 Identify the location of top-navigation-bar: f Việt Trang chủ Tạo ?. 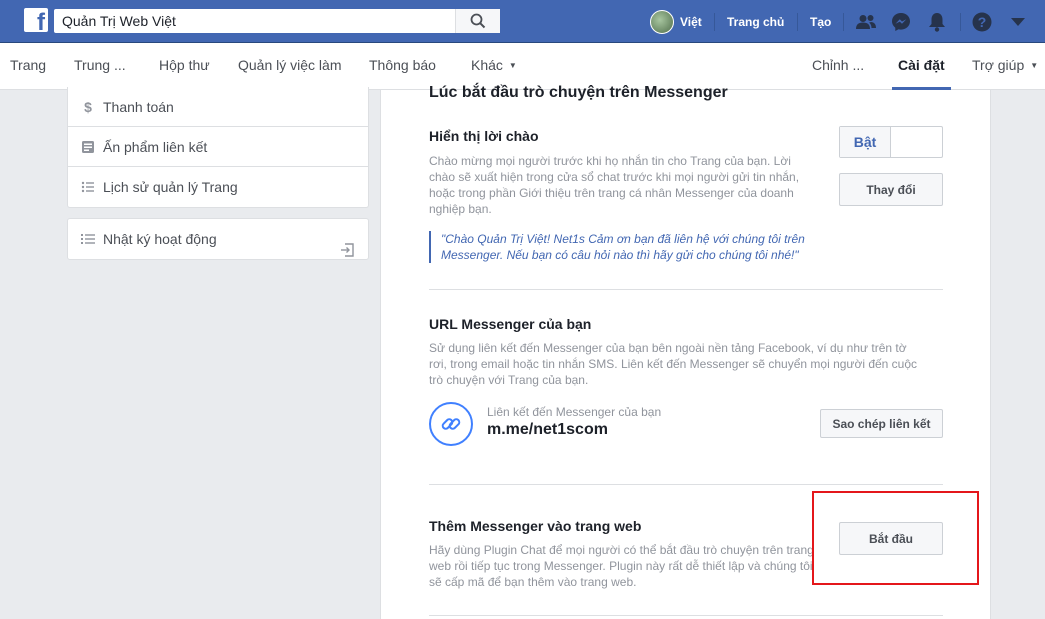
(522, 21).